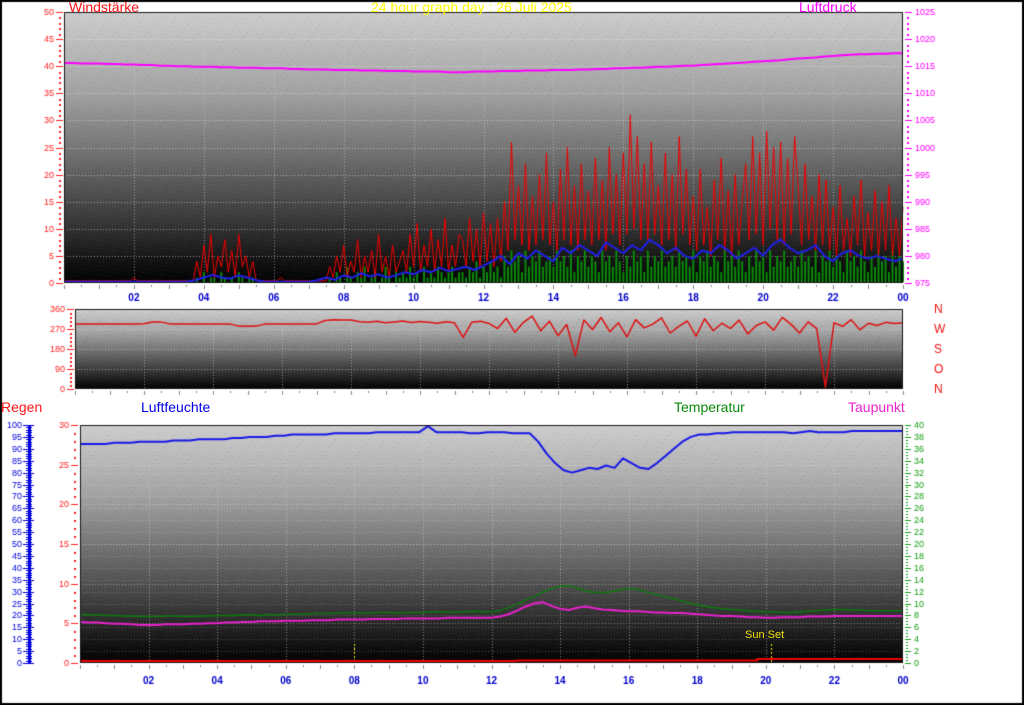  What do you see at coordinates (709, 407) in the screenshot?
I see `temperatur-label: Temperatur` at bounding box center [709, 407].